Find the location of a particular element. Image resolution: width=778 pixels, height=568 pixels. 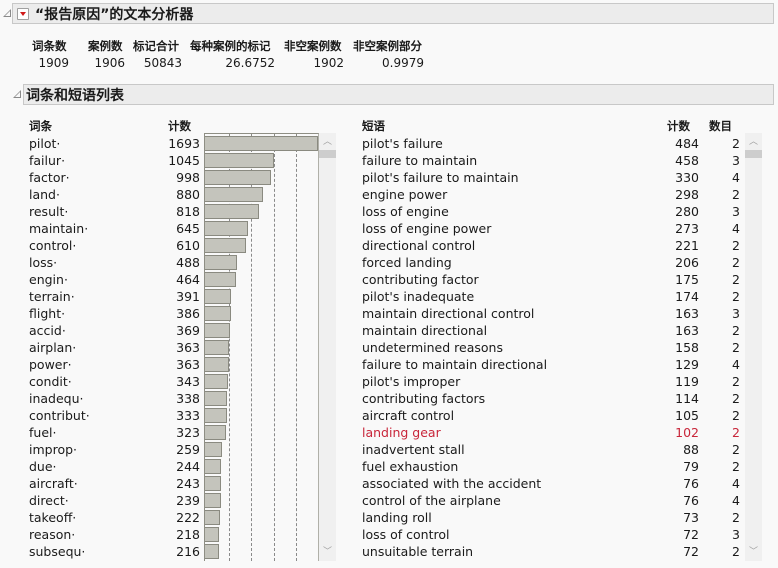

phrase-label: engine power is located at coordinates (404, 194).